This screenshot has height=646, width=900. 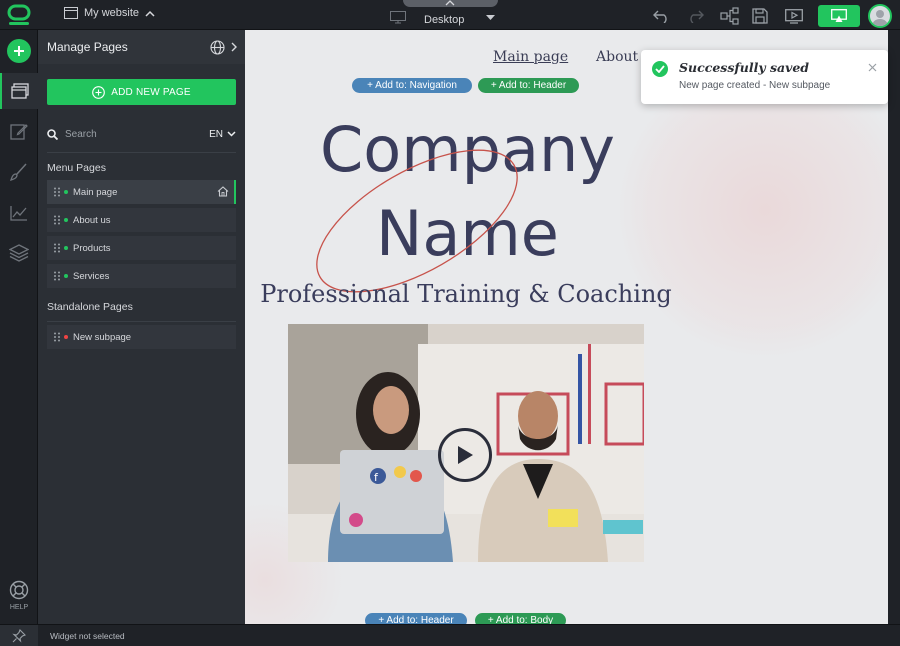 I want to click on tagline: Professional Training & Coaching, so click(x=466, y=294).